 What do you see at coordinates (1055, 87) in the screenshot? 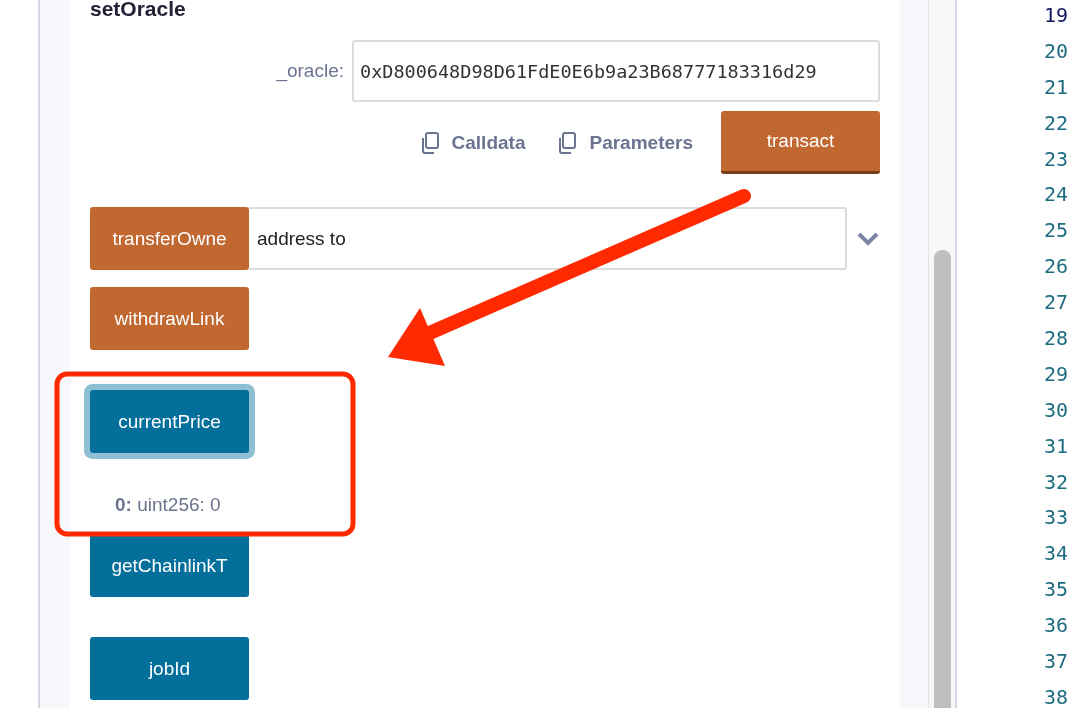
I see `line-number: 21` at bounding box center [1055, 87].